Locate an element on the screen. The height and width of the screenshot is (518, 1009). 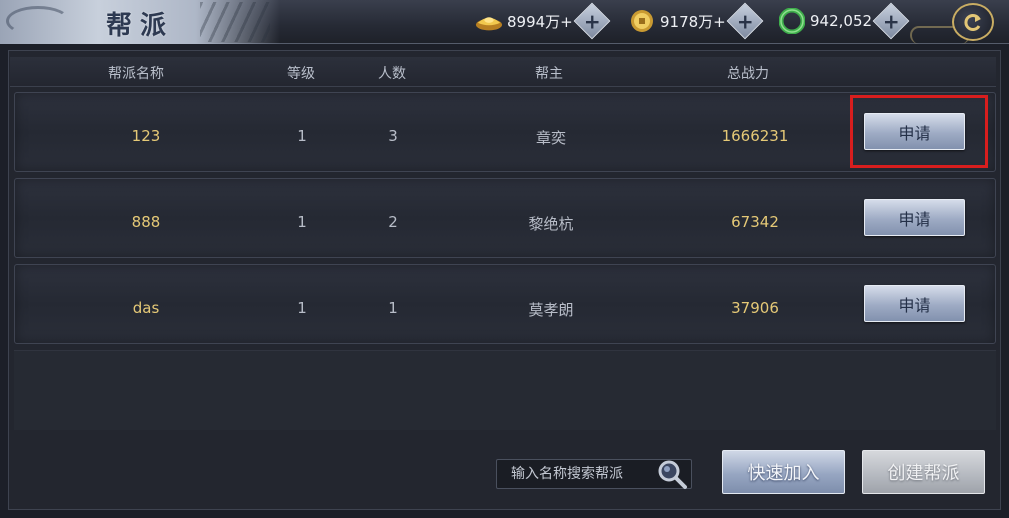
guild-leader: 黎绝杭 is located at coordinates (551, 224).